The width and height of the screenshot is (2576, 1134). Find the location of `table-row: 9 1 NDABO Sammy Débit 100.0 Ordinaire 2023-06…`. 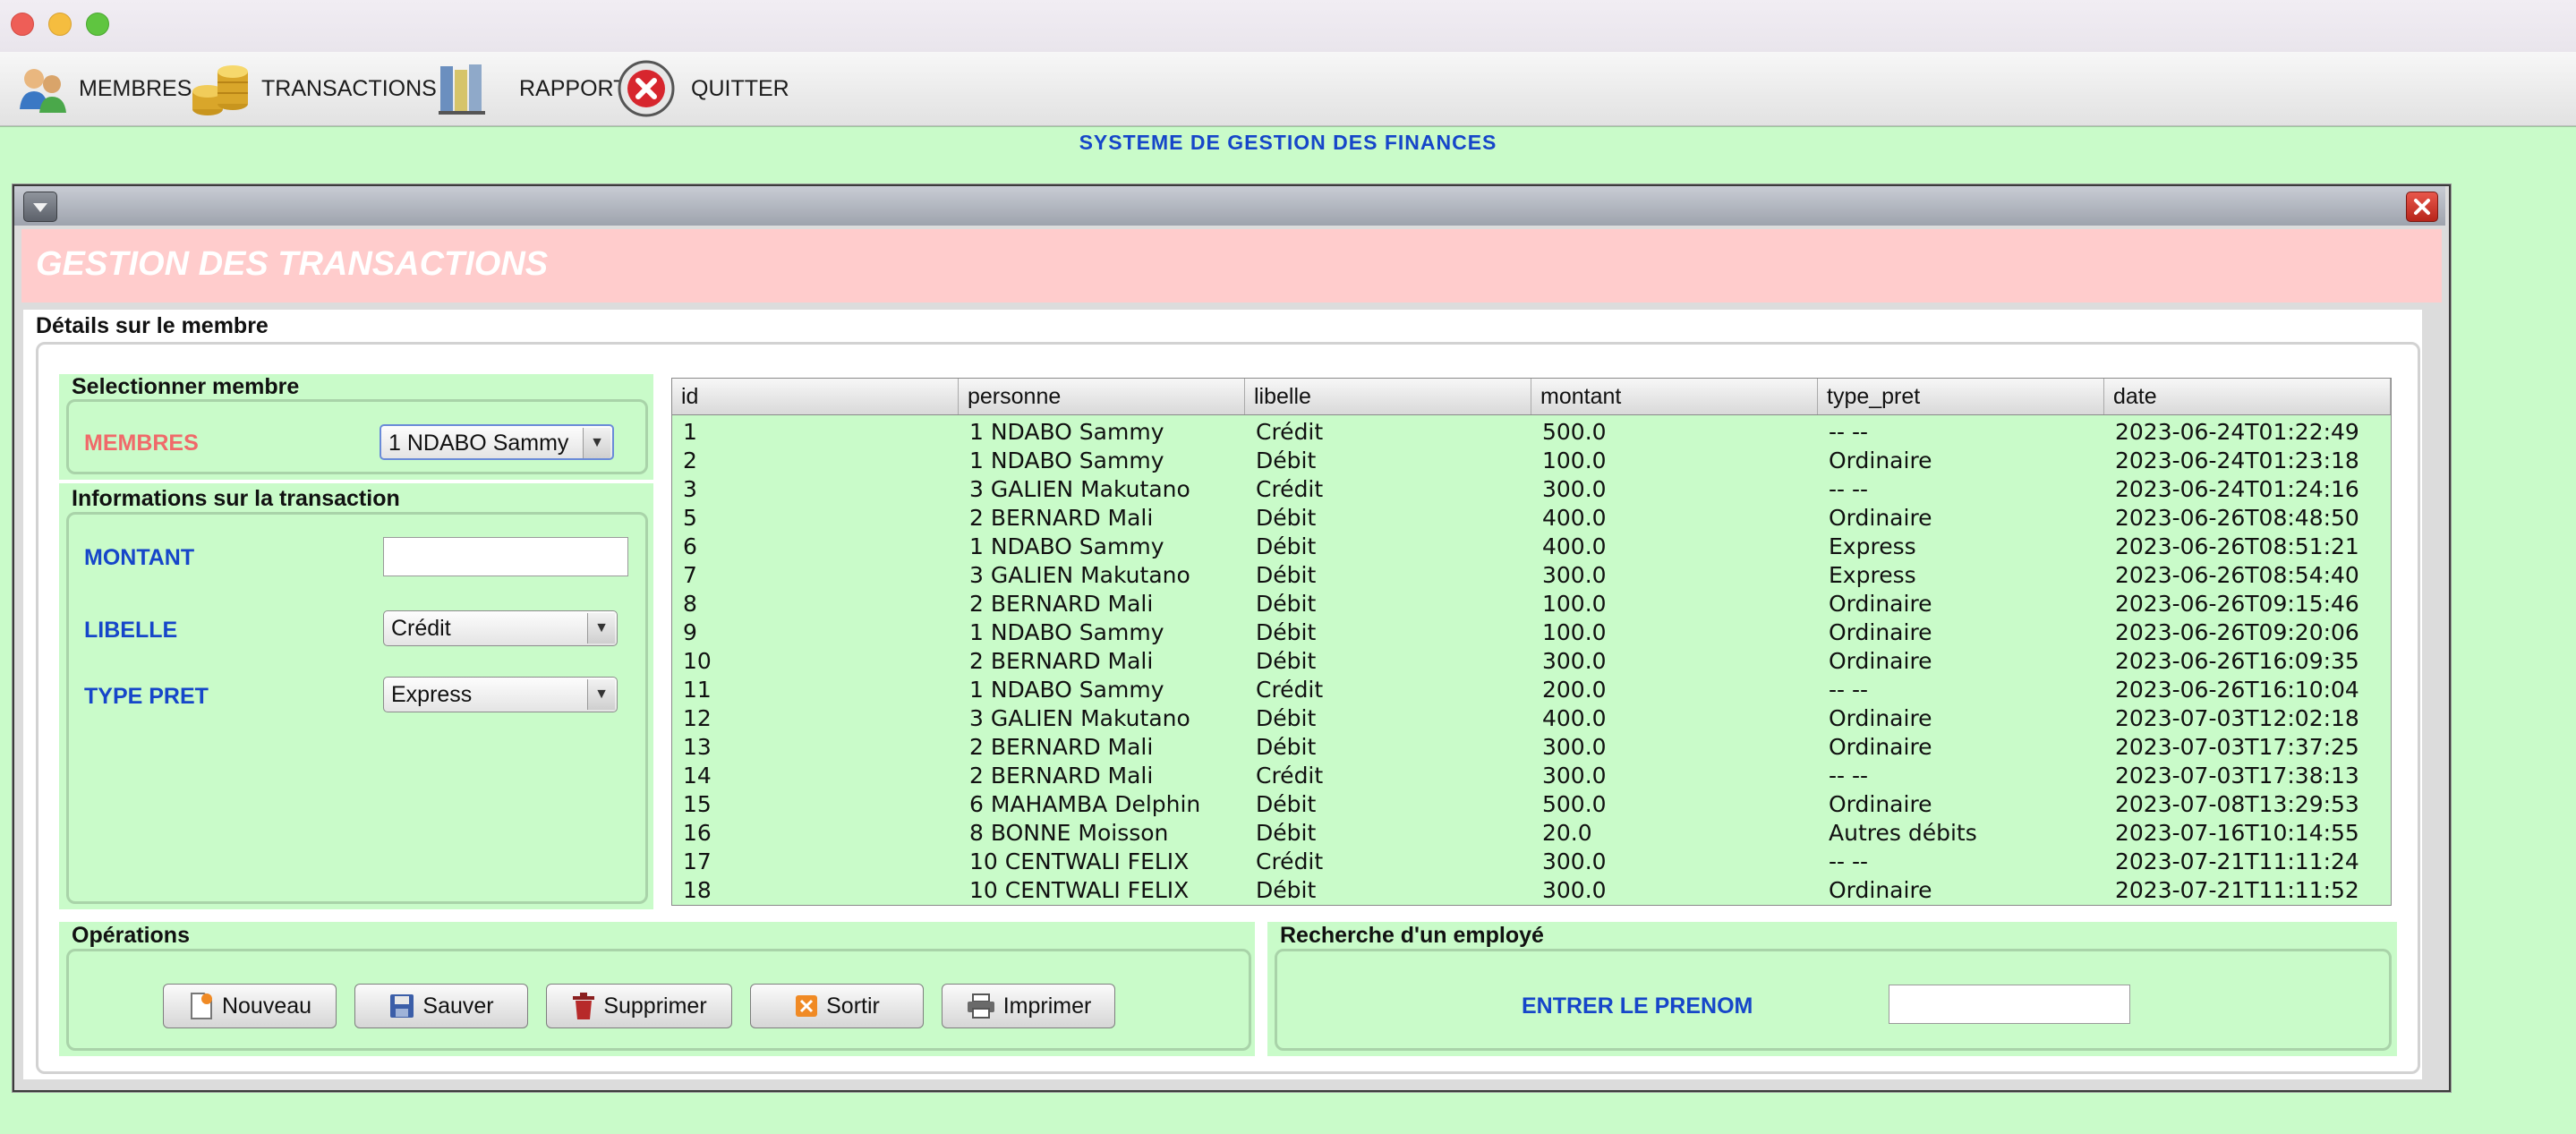

table-row: 9 1 NDABO Sammy Débit 100.0 Ordinaire 2023-06… is located at coordinates (1531, 632).